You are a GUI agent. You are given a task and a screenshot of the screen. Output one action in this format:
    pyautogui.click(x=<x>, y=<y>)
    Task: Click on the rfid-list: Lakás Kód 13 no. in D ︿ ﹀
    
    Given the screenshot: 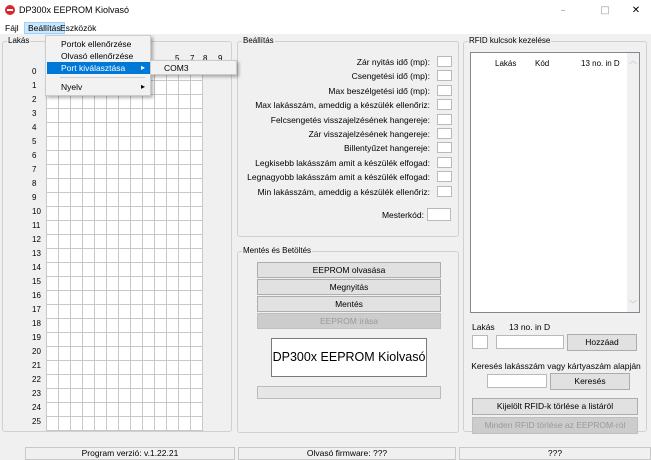 What is the action you would take?
    pyautogui.click(x=555, y=182)
    